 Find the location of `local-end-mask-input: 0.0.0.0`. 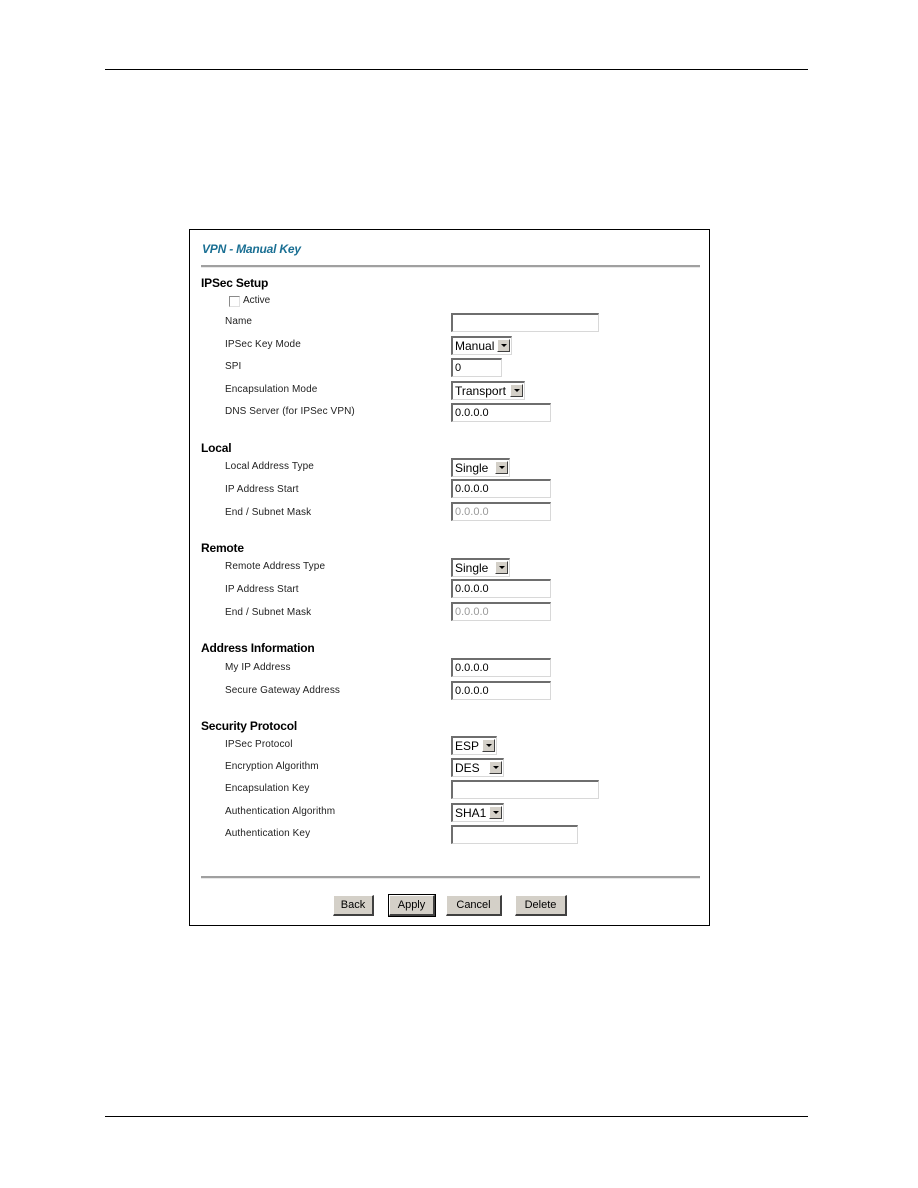

local-end-mask-input: 0.0.0.0 is located at coordinates (501, 511).